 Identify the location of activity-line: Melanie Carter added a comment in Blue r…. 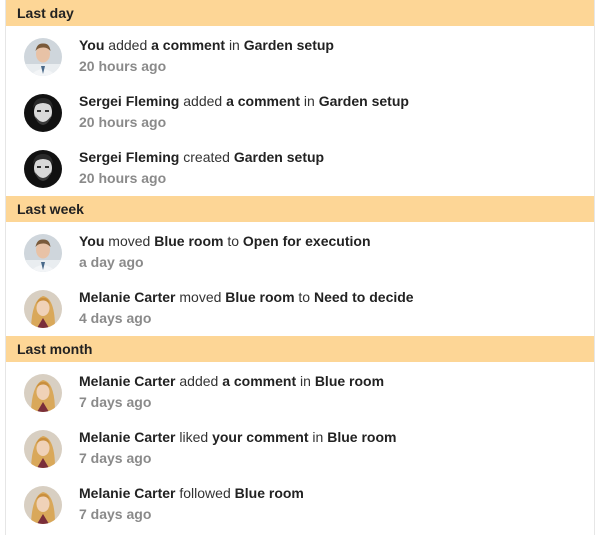
(331, 381).